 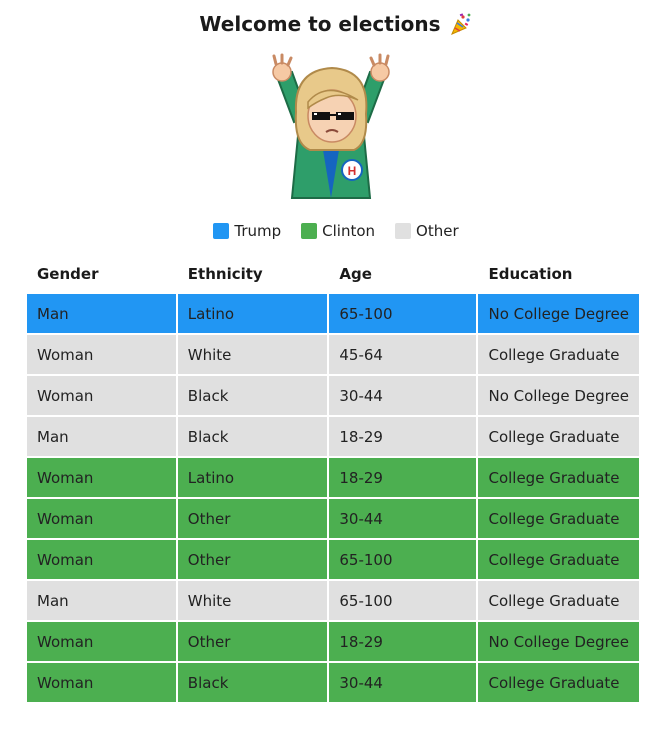 I want to click on legend-item-clinton: Clinton, so click(x=338, y=231).